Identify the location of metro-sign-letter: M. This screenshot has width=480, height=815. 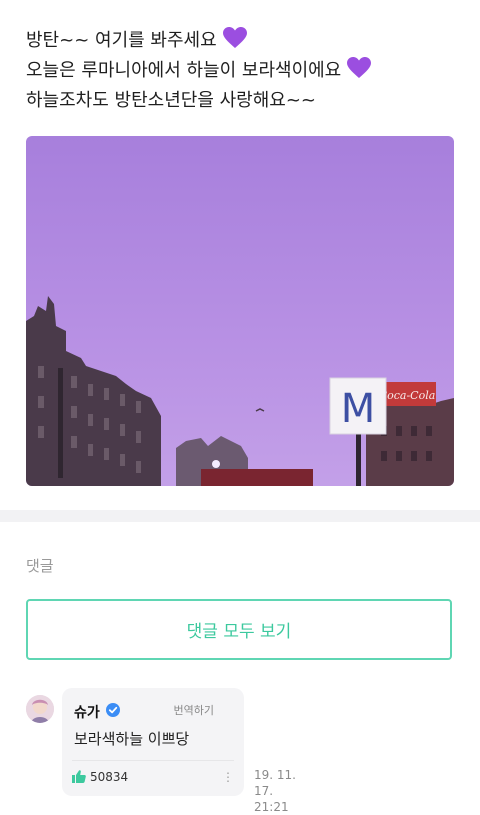
(358, 409).